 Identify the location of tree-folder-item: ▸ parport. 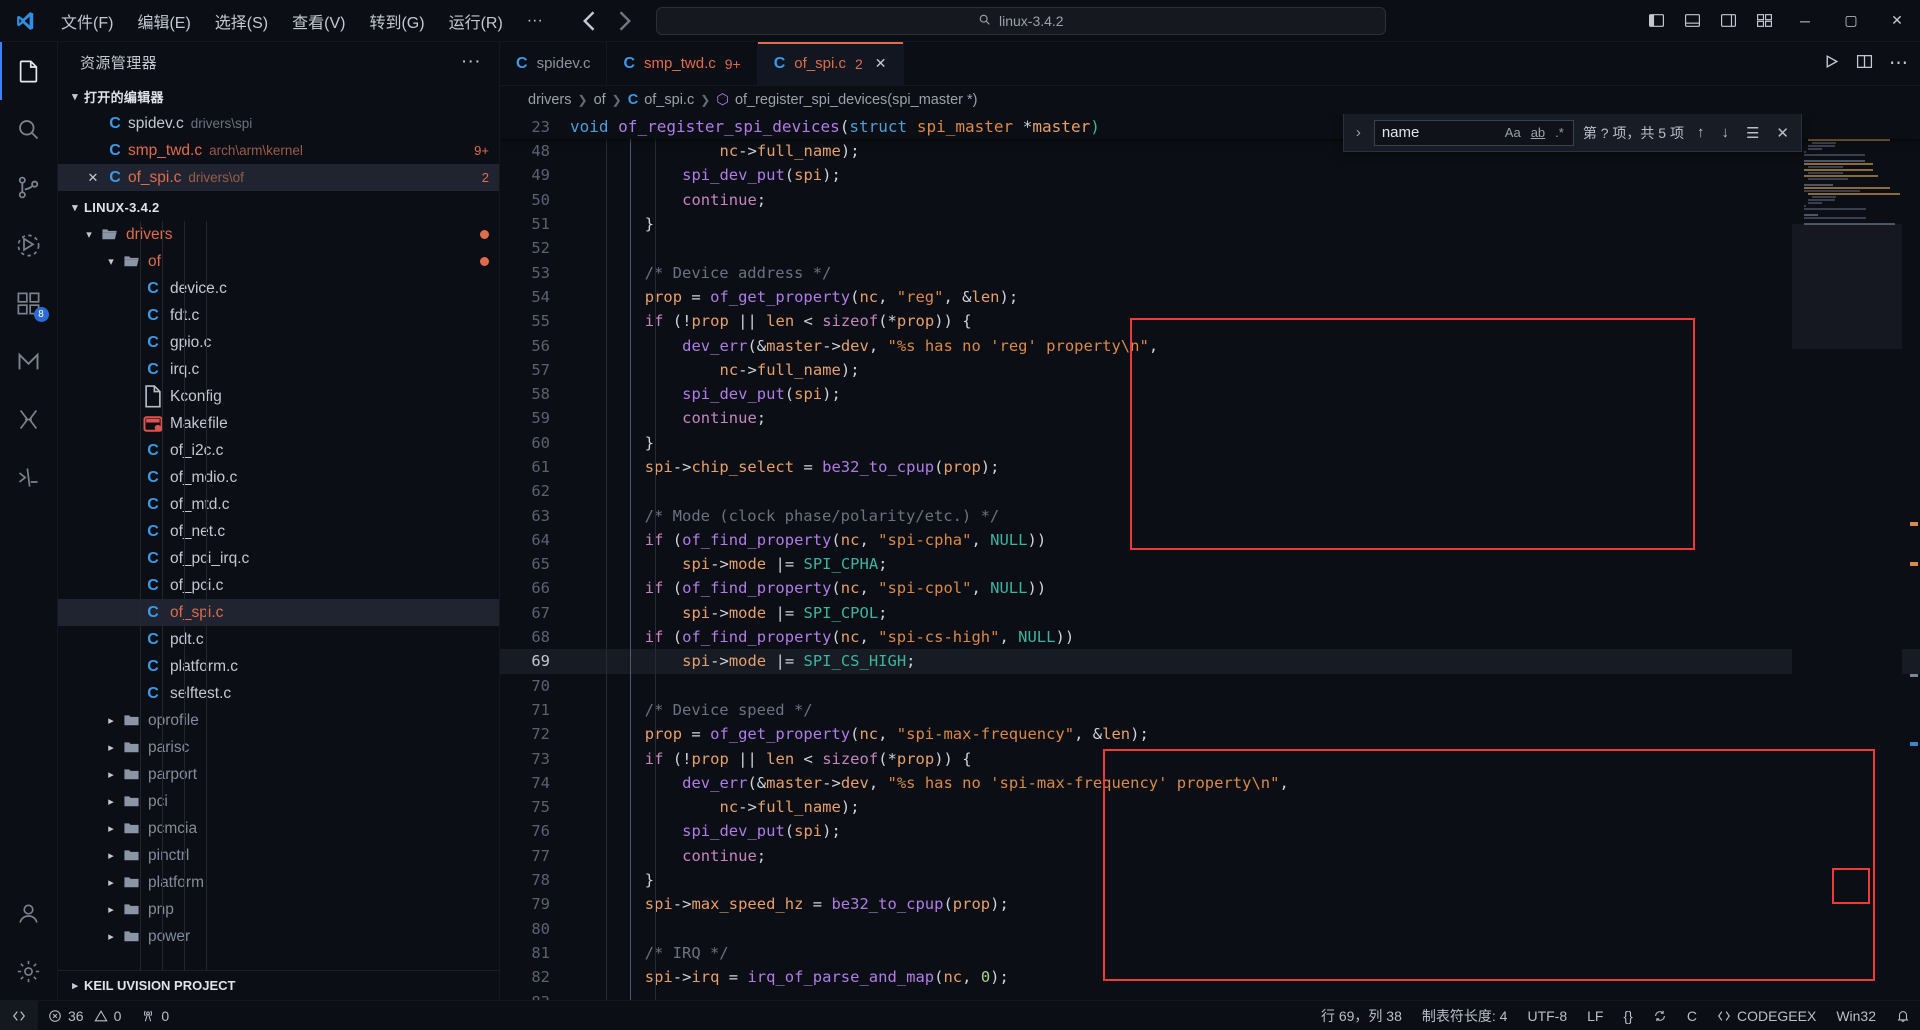
(278, 774).